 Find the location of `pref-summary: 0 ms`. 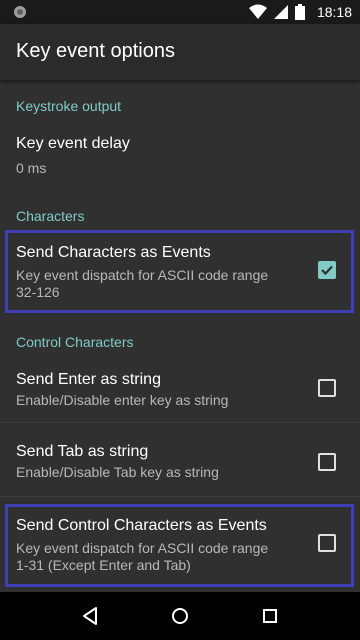

pref-summary: 0 ms is located at coordinates (31, 168).